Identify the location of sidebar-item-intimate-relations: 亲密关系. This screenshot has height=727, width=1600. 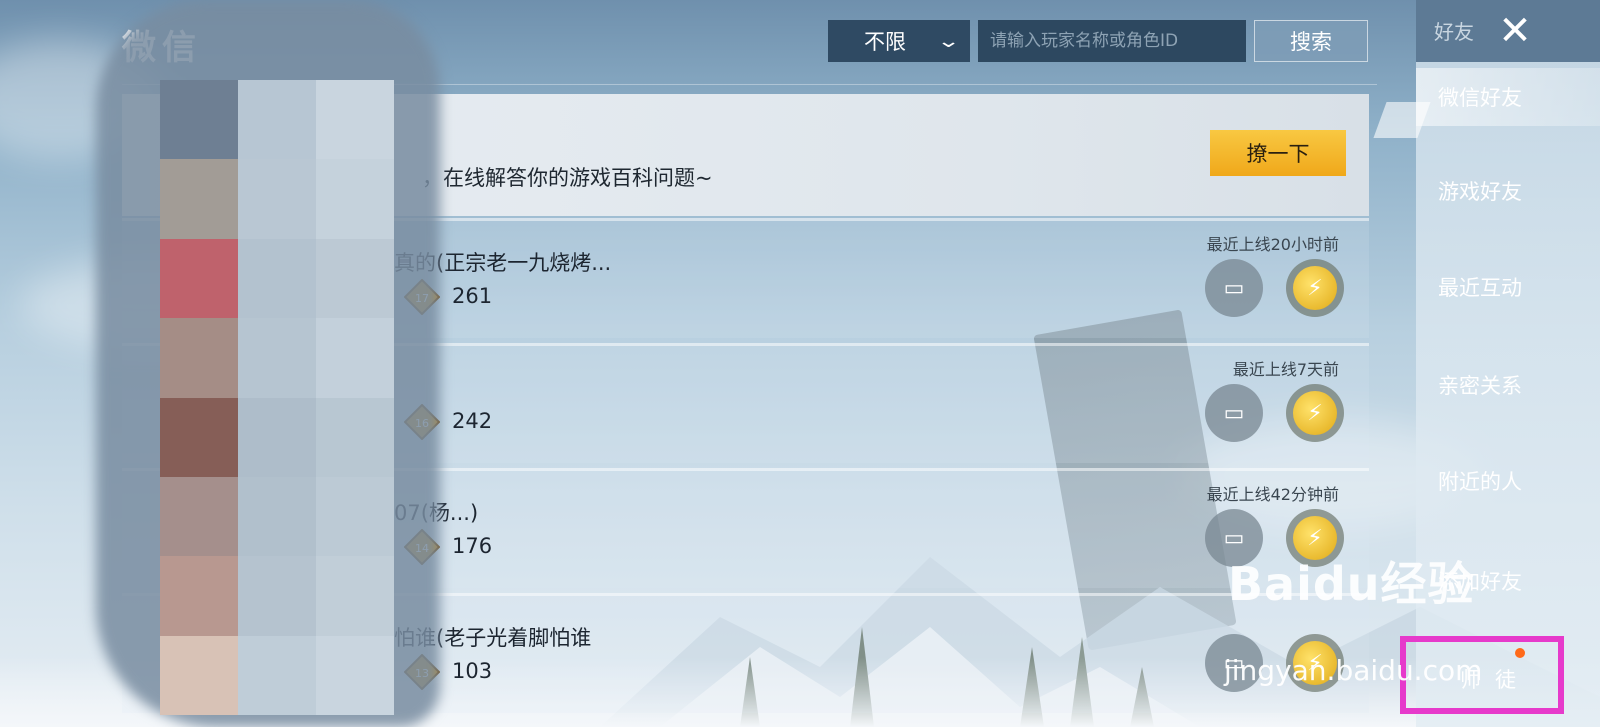
(1508, 385).